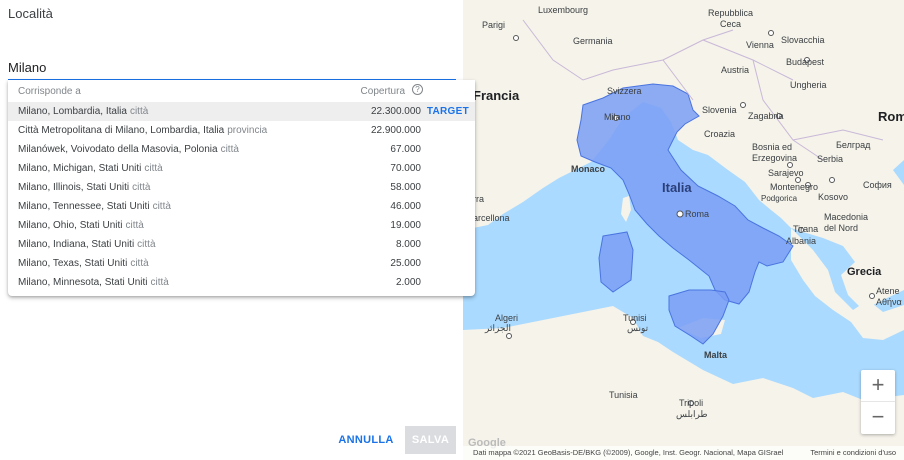 The height and width of the screenshot is (460, 904). Describe the element at coordinates (241, 263) in the screenshot. I see `suggestion-row: Milano, Texas, Stati Uniti città 25.000` at that location.